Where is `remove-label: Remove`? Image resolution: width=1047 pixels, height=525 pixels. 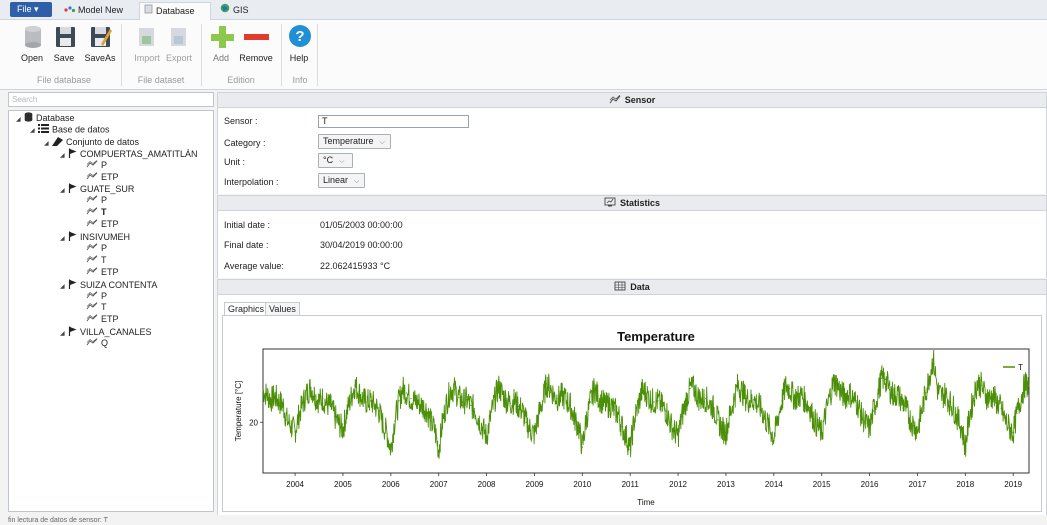
remove-label: Remove is located at coordinates (256, 58).